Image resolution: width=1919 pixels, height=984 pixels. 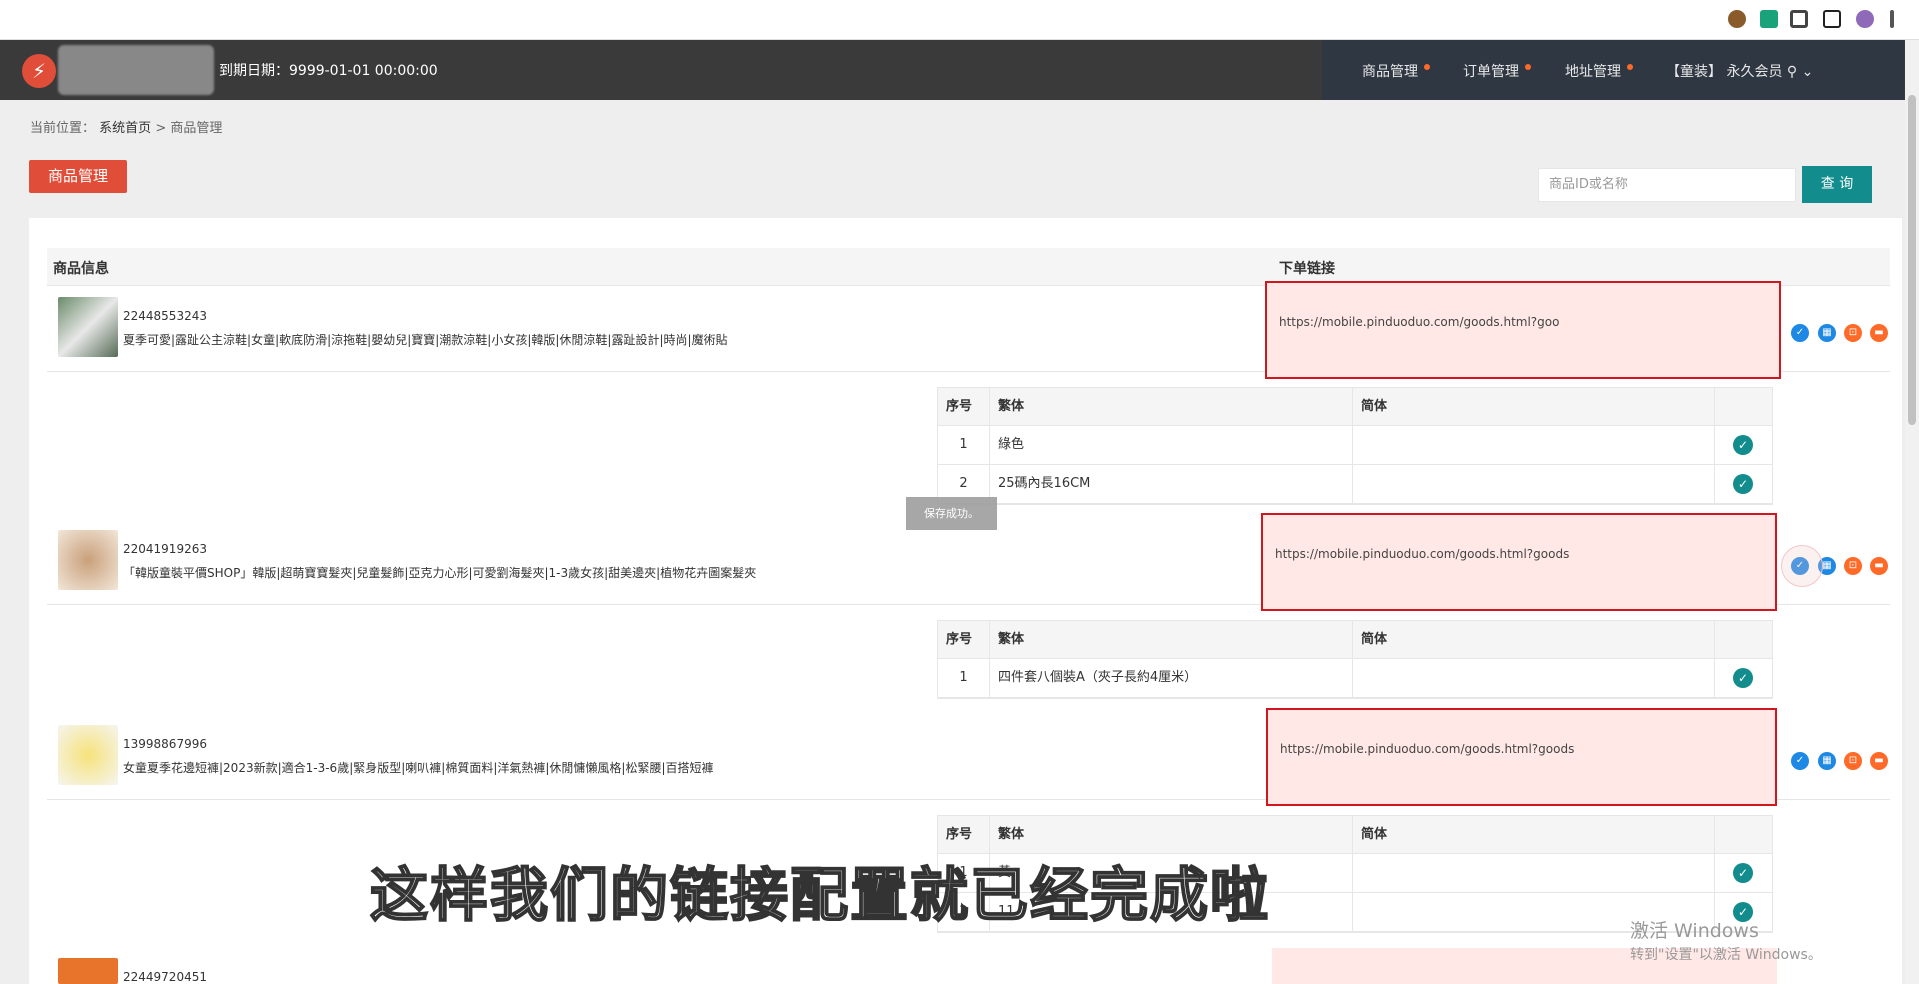 What do you see at coordinates (959, 20) in the screenshot?
I see `browser-toolbar` at bounding box center [959, 20].